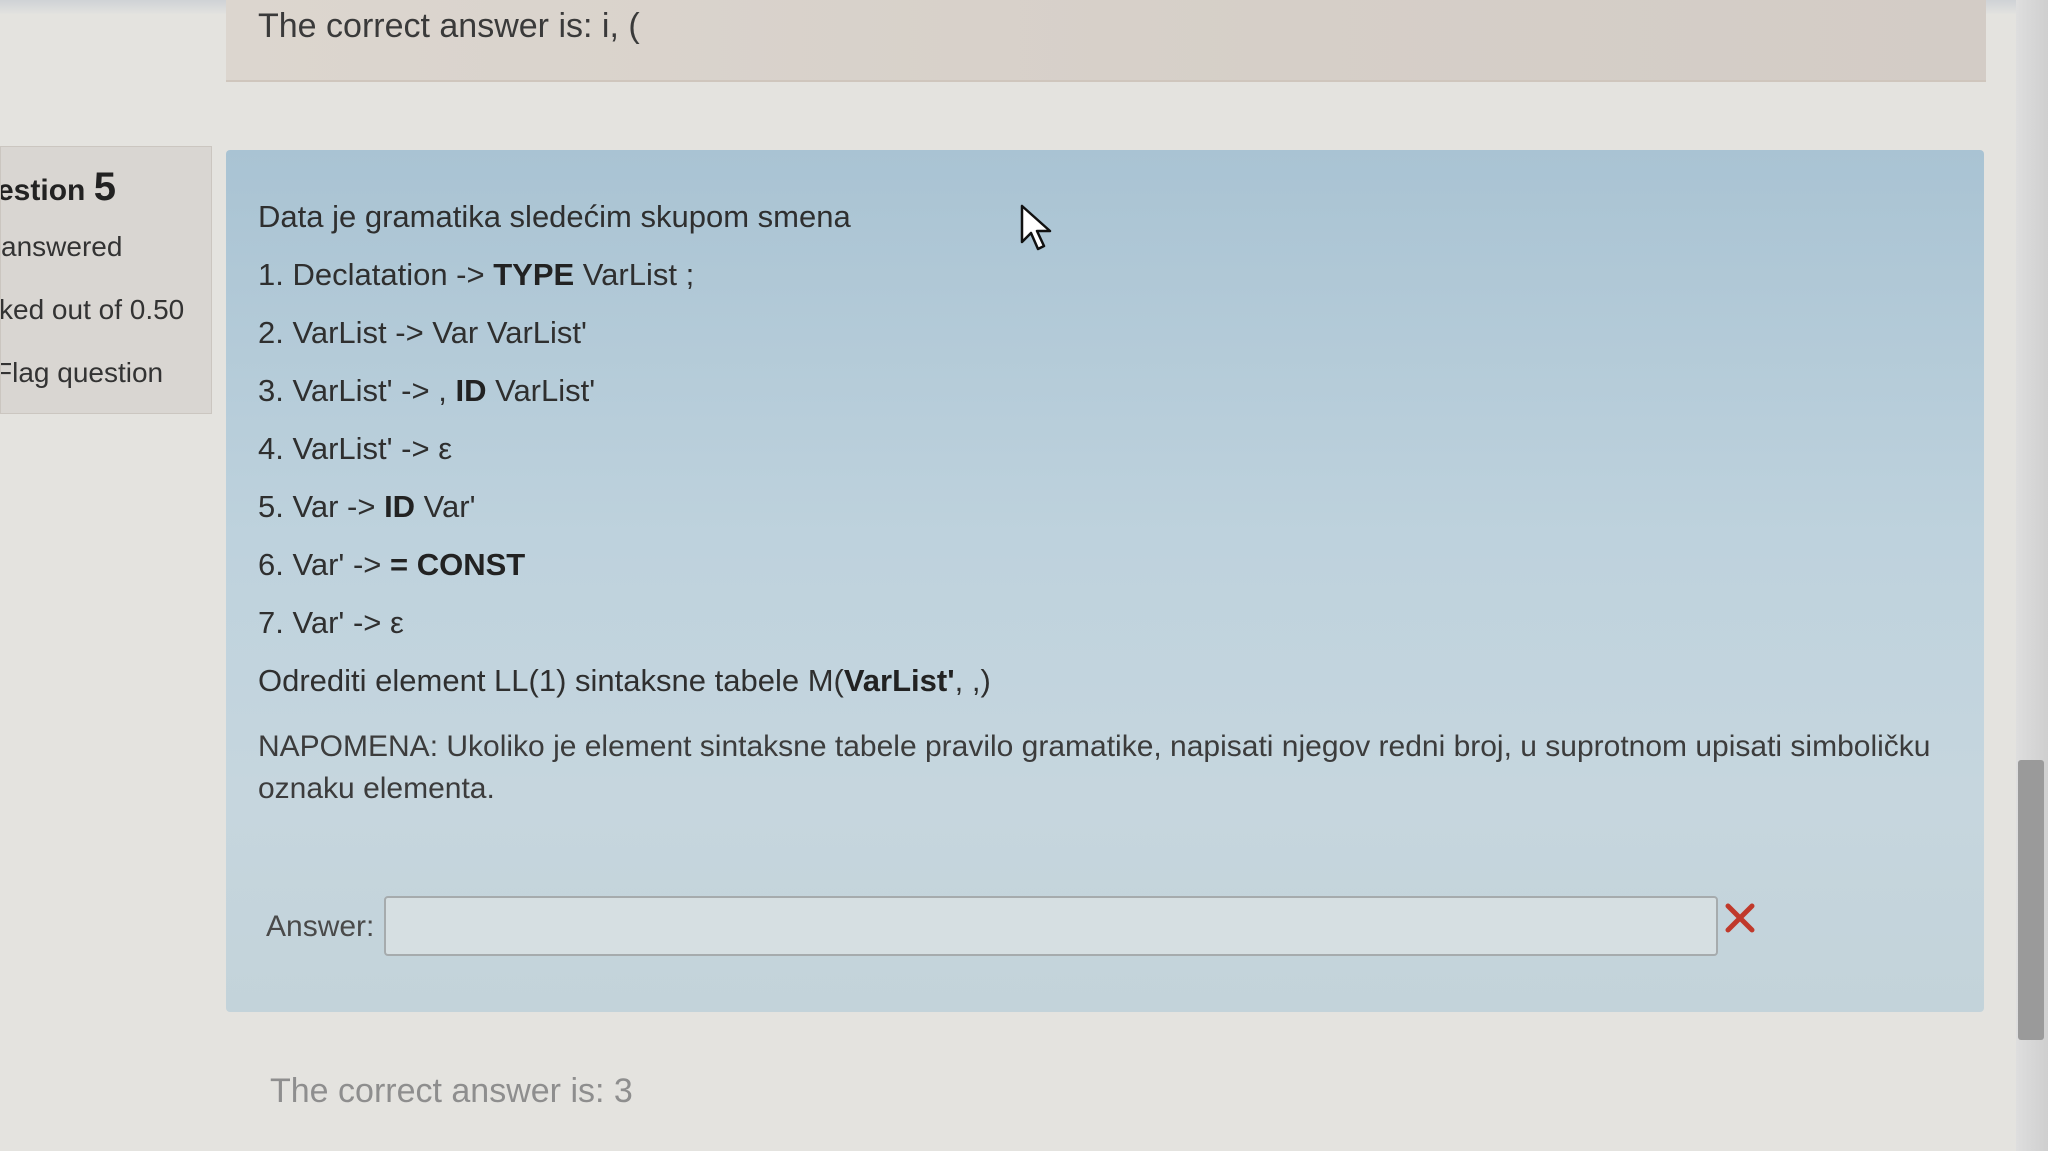 Image resolution: width=2048 pixels, height=1151 pixels. Describe the element at coordinates (1740, 918) in the screenshot. I see `cross-icon` at that location.